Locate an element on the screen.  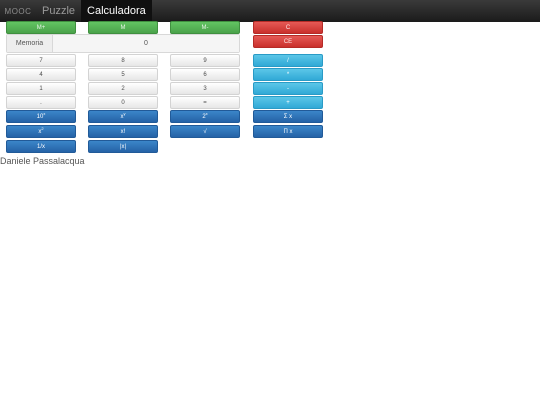
memory-value: 0 is located at coordinates (146, 43).